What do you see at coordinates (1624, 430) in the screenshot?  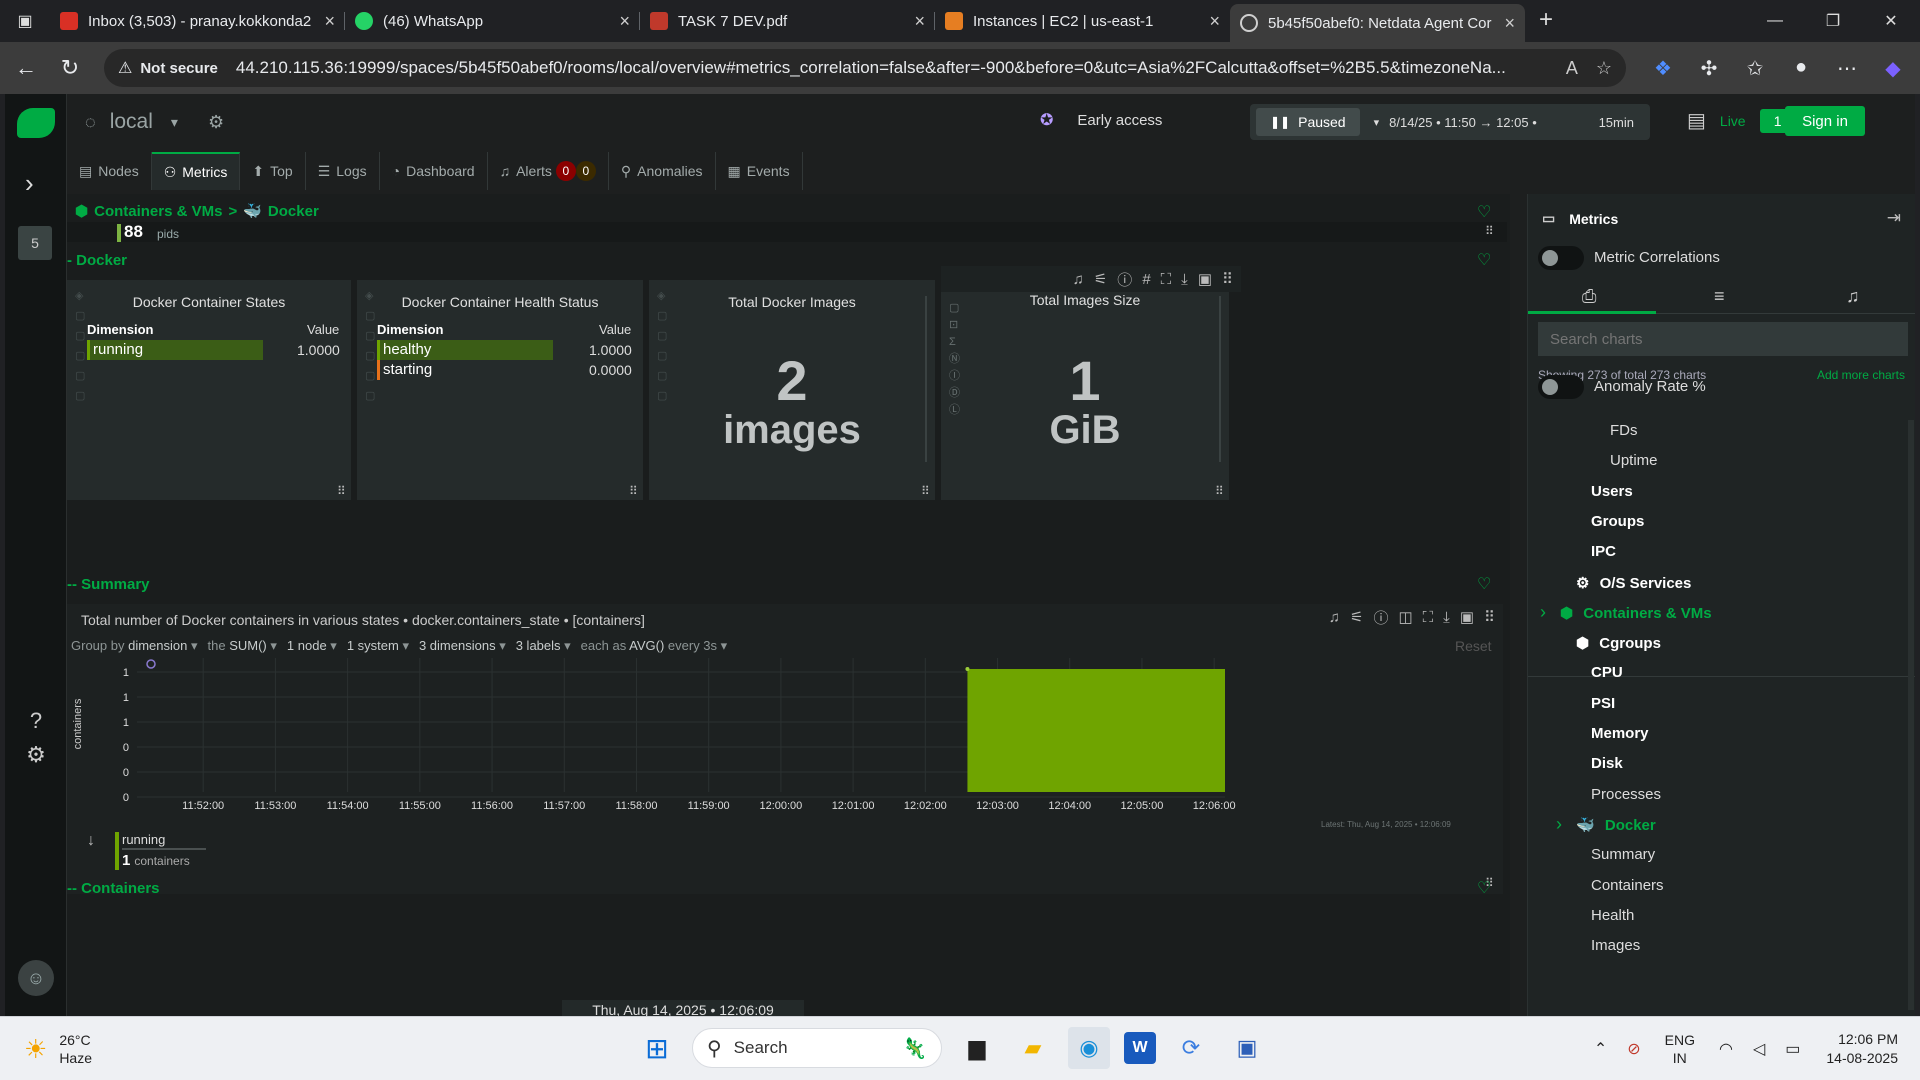 I see `tree-item: FDs` at bounding box center [1624, 430].